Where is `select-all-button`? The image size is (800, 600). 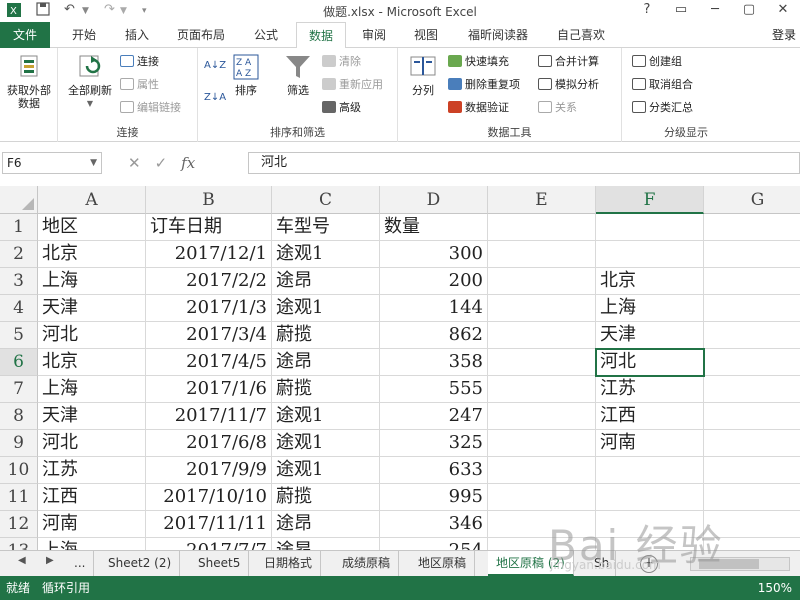
select-all-button is located at coordinates (19, 200).